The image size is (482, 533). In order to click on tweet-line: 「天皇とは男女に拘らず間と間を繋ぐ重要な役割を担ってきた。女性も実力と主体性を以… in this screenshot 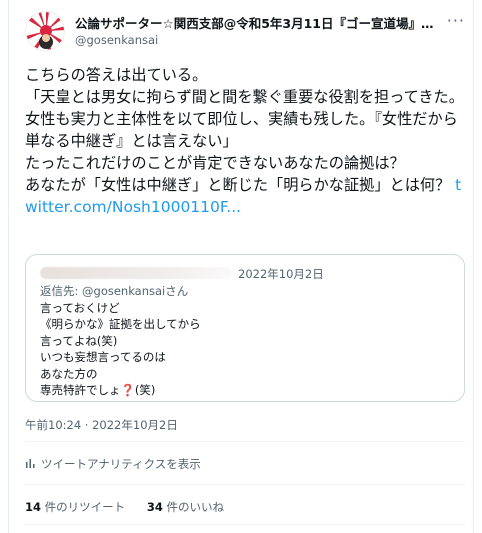, I will do `click(244, 119)`.